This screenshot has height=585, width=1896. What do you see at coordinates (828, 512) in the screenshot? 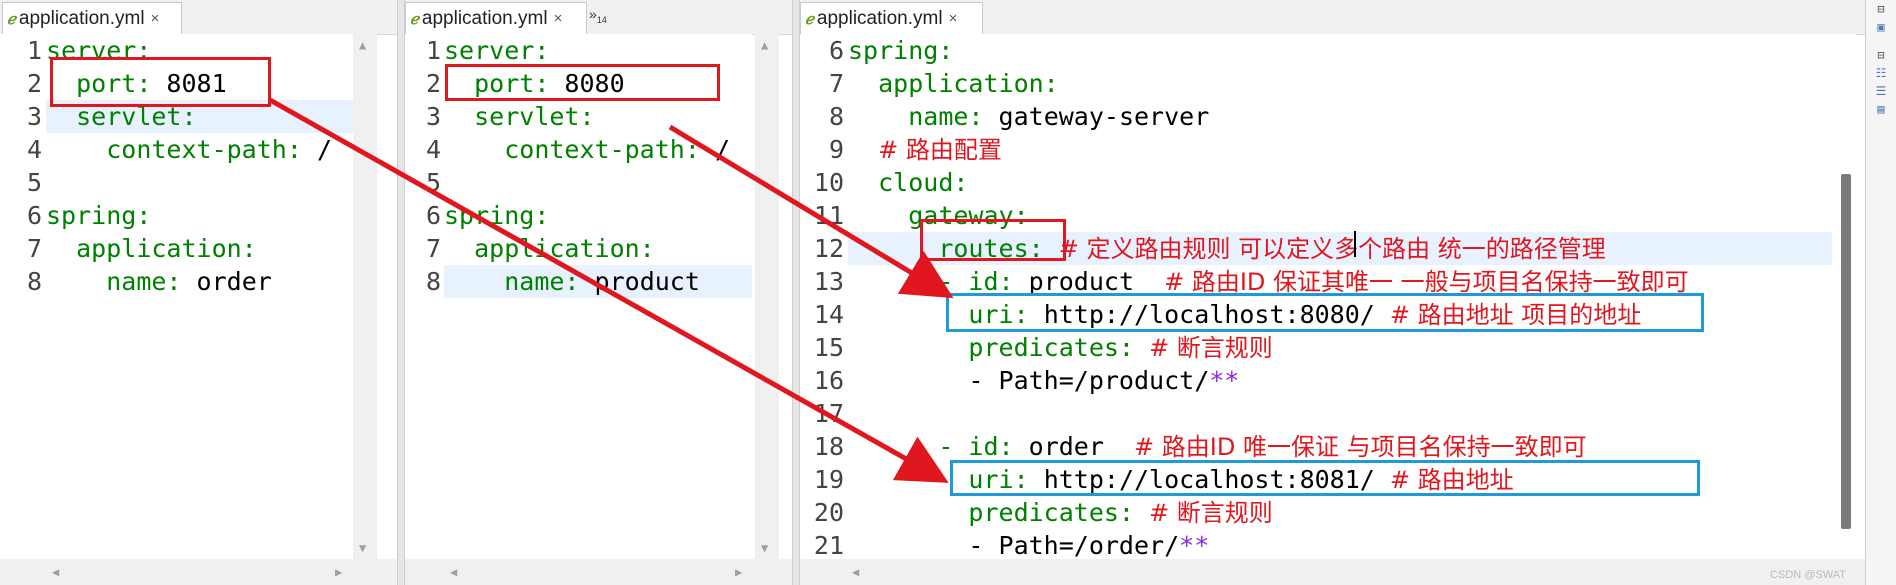
I see `line-number: 20` at bounding box center [828, 512].